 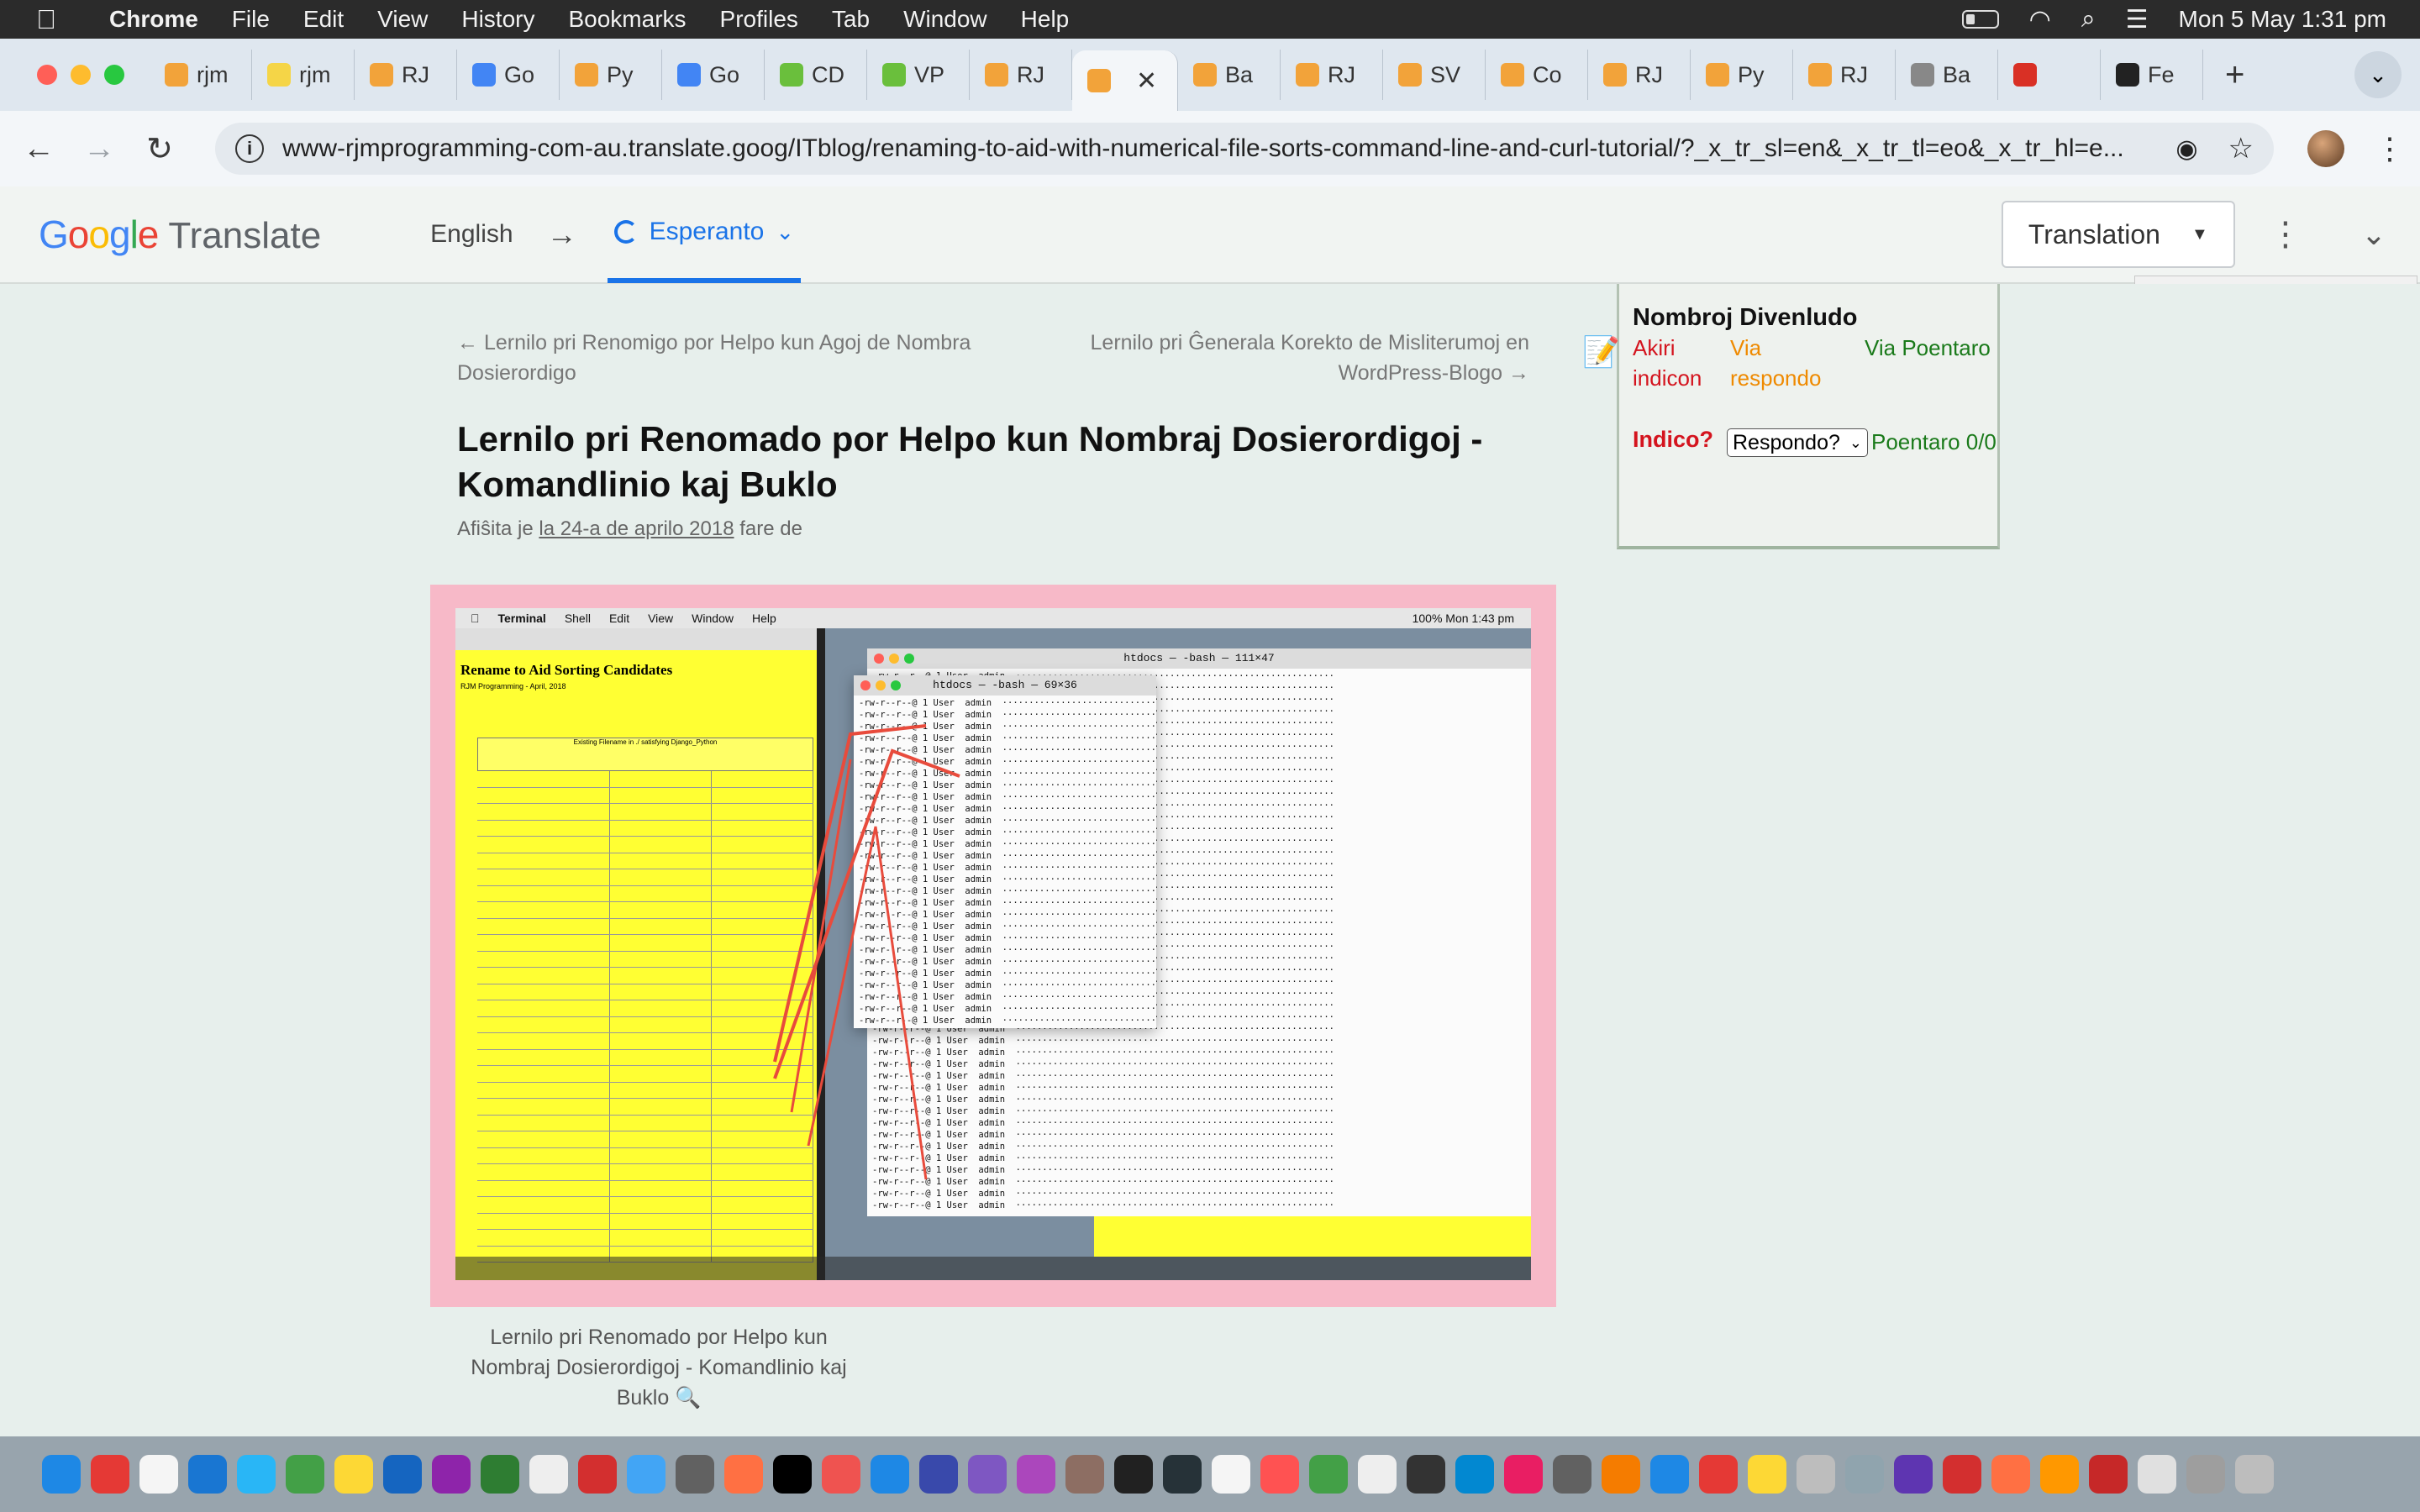 I want to click on target-language-tab: Esperanto ⌄, so click(x=704, y=234).